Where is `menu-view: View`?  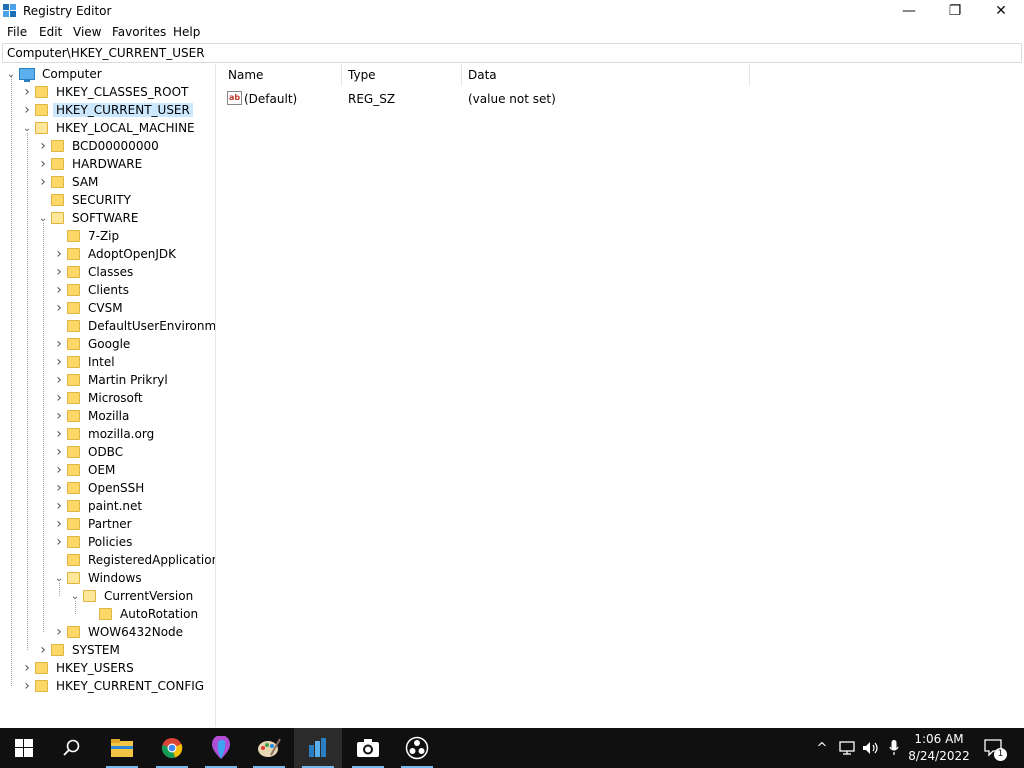
menu-view: View is located at coordinates (87, 32).